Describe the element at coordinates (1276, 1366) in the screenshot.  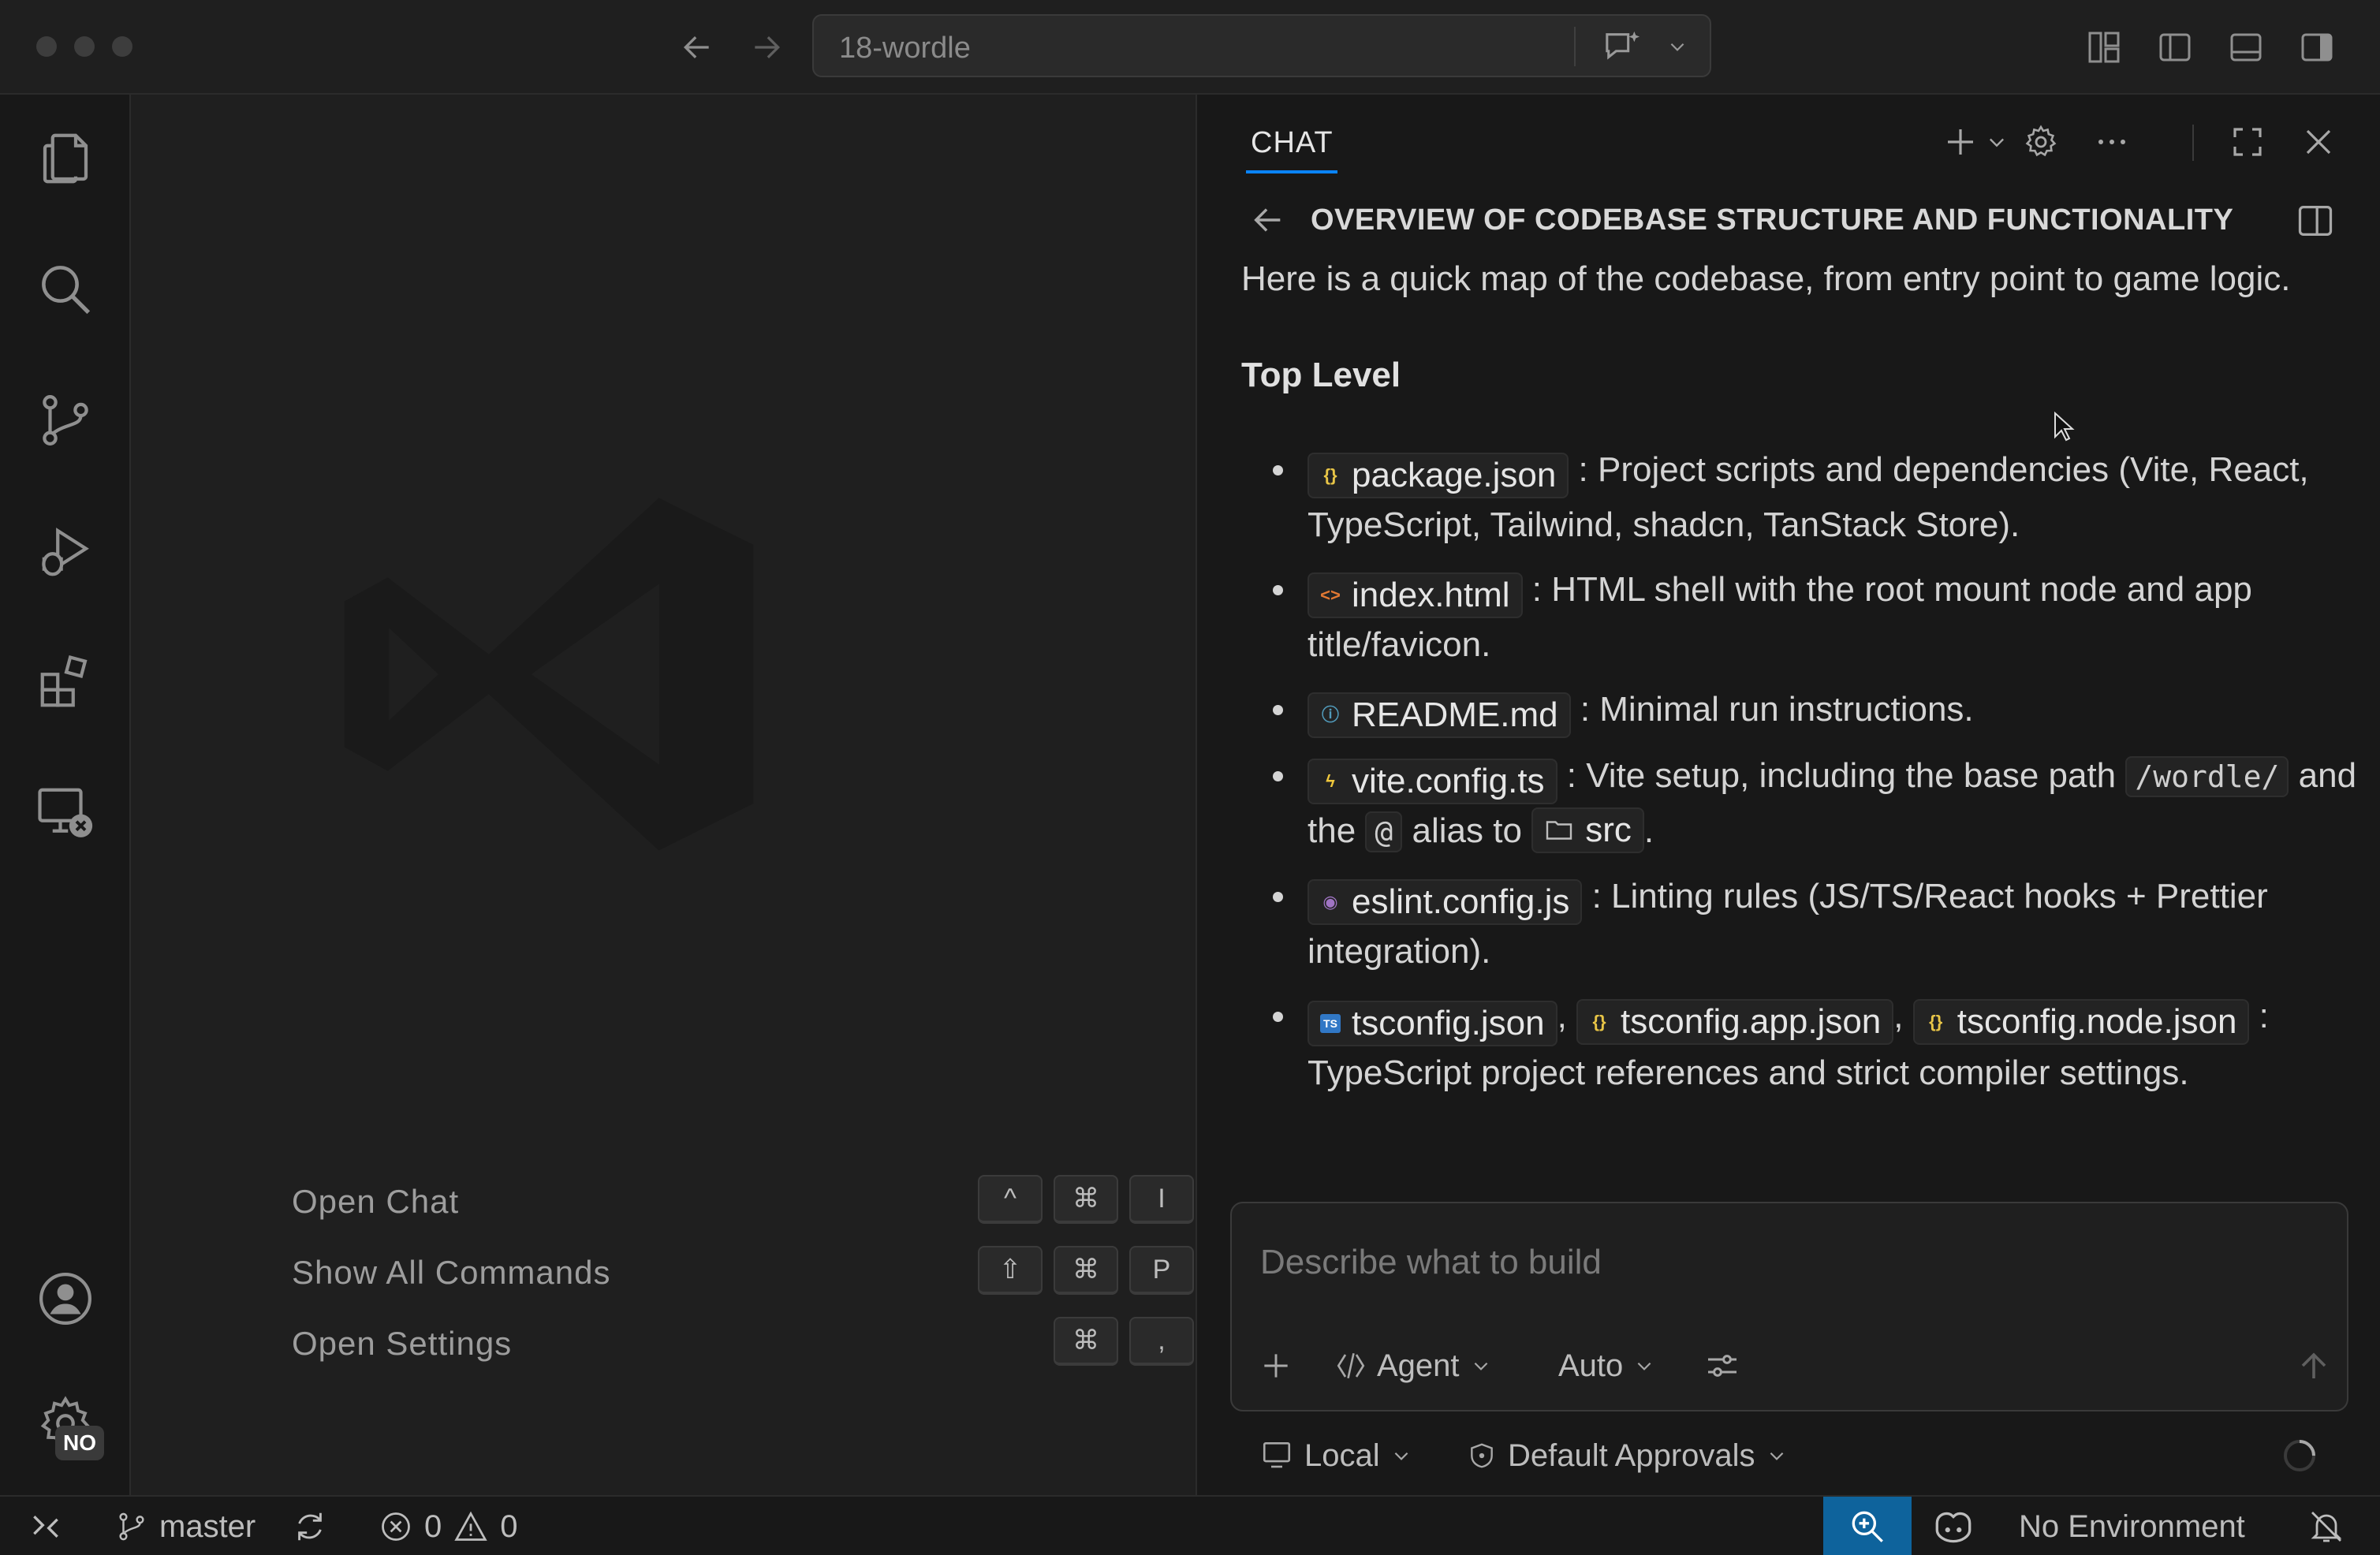
I see `plus-icon` at that location.